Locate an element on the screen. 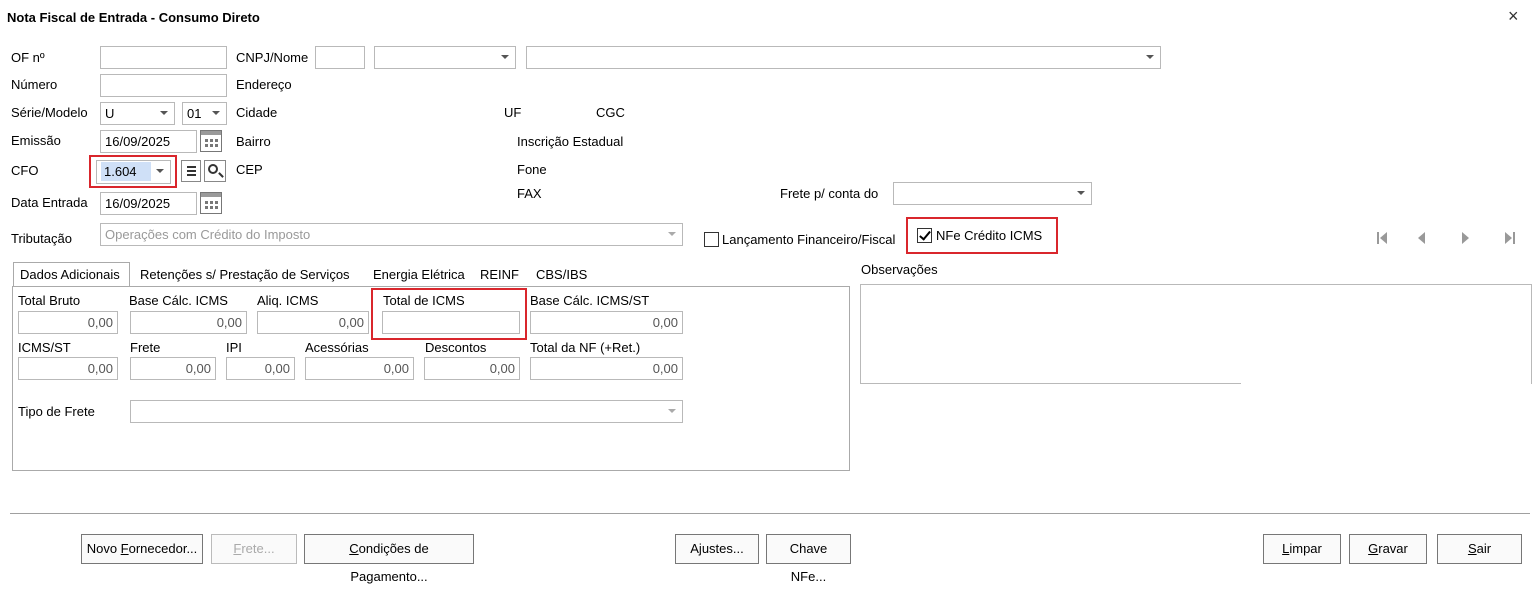 The image size is (1537, 591). magnifier-icon is located at coordinates (215, 171).